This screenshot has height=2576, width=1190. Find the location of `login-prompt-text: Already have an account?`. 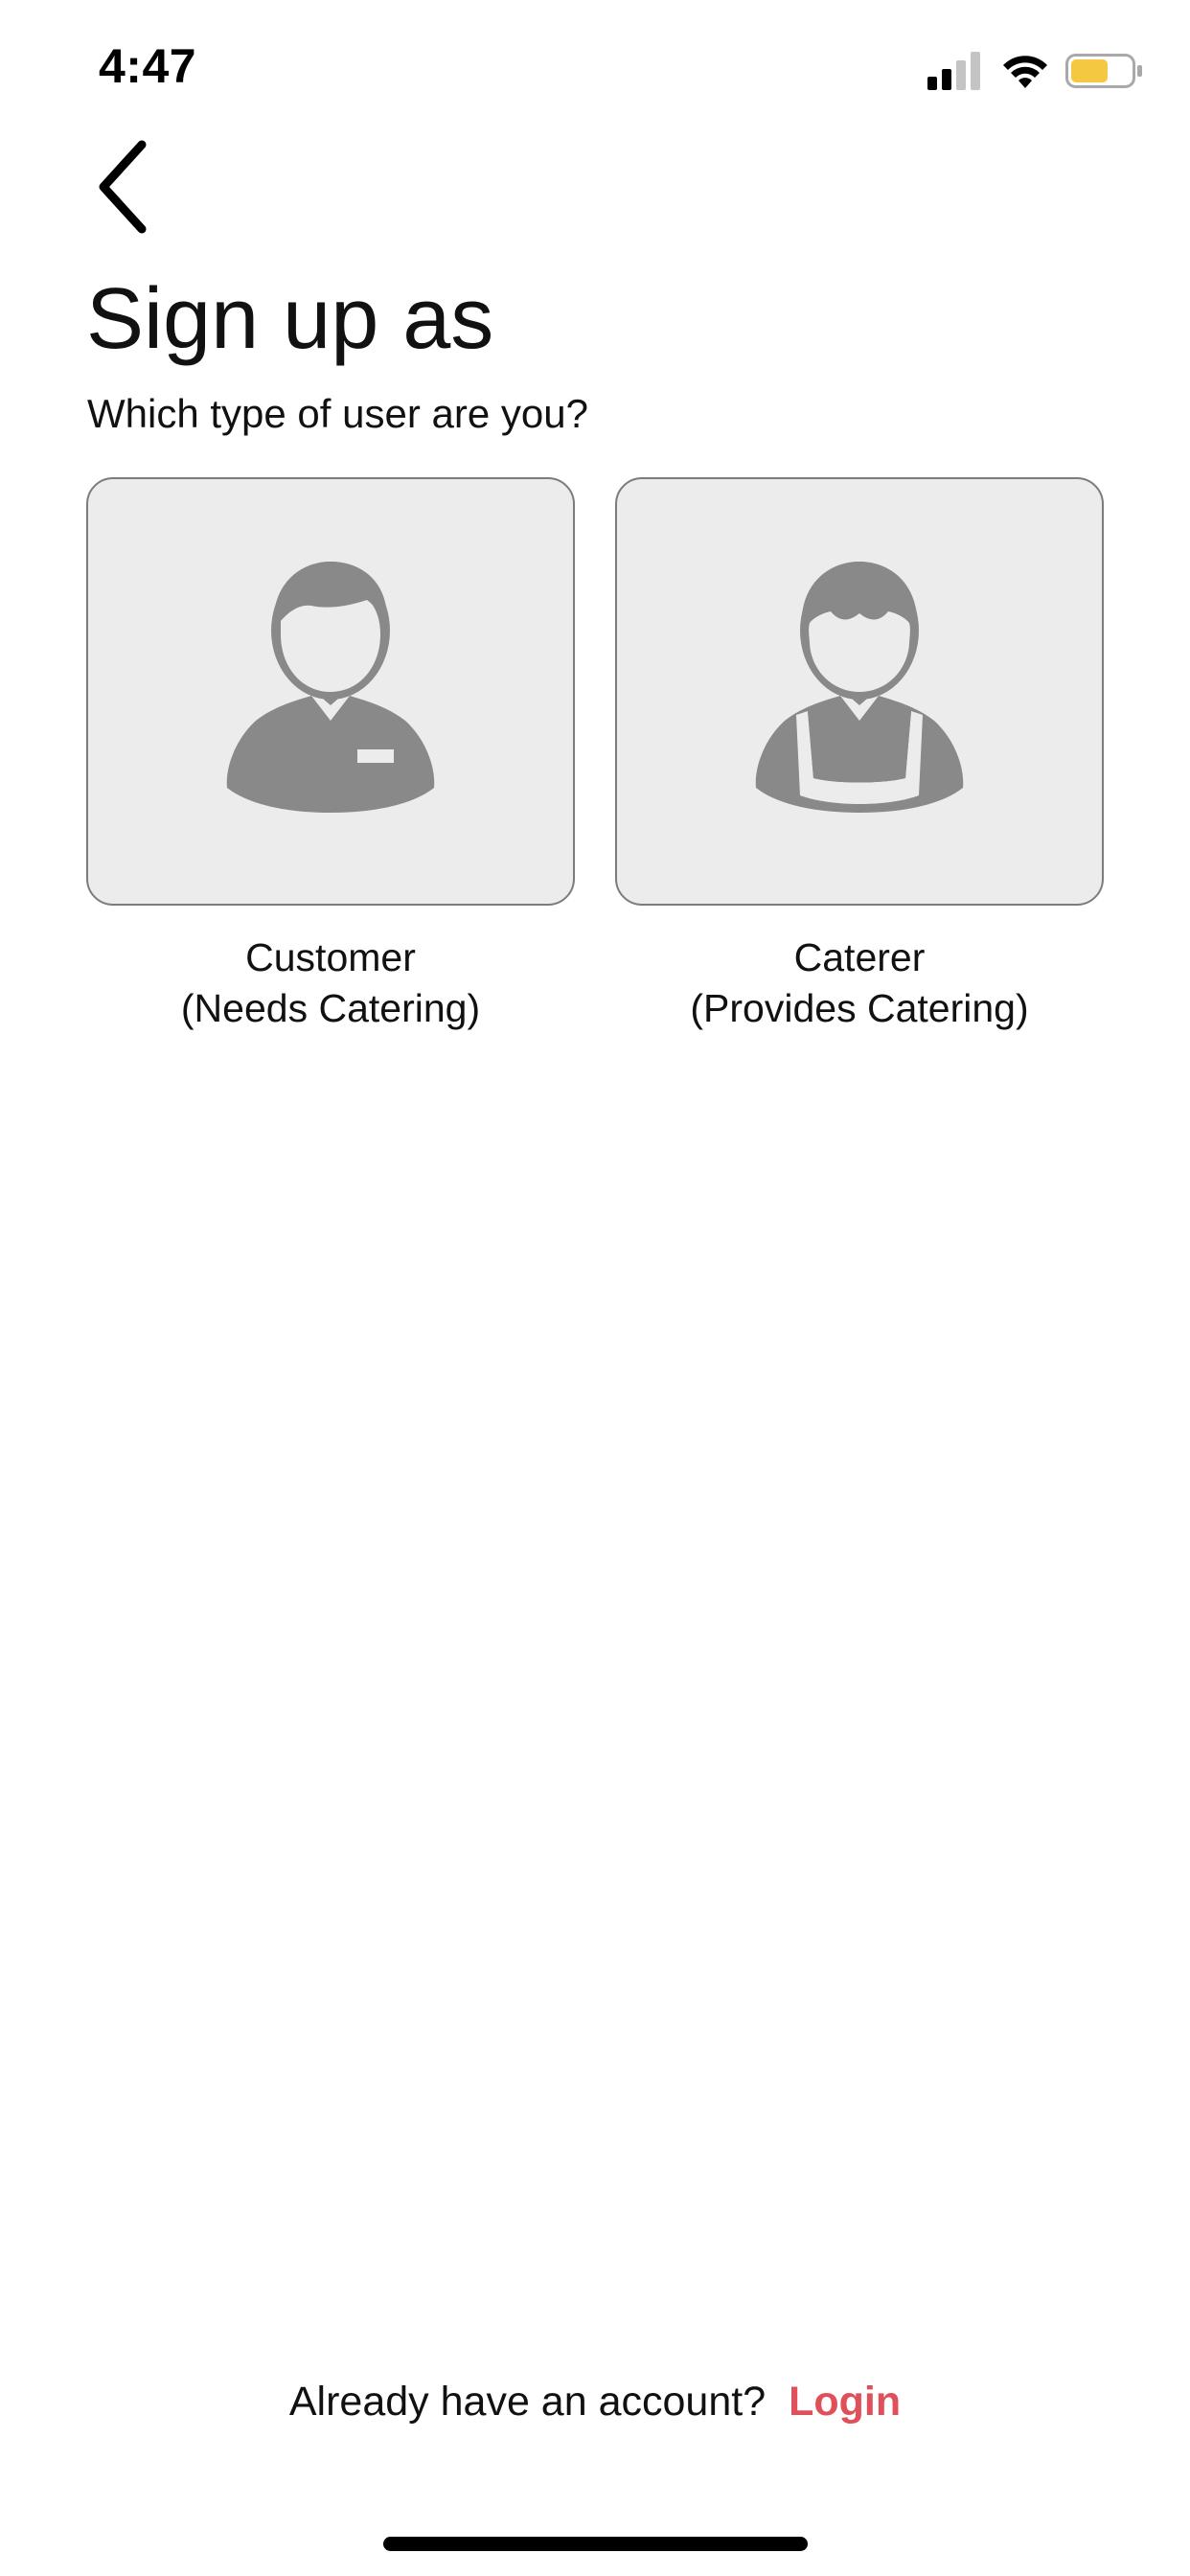

login-prompt-text: Already have an account? is located at coordinates (527, 2402).